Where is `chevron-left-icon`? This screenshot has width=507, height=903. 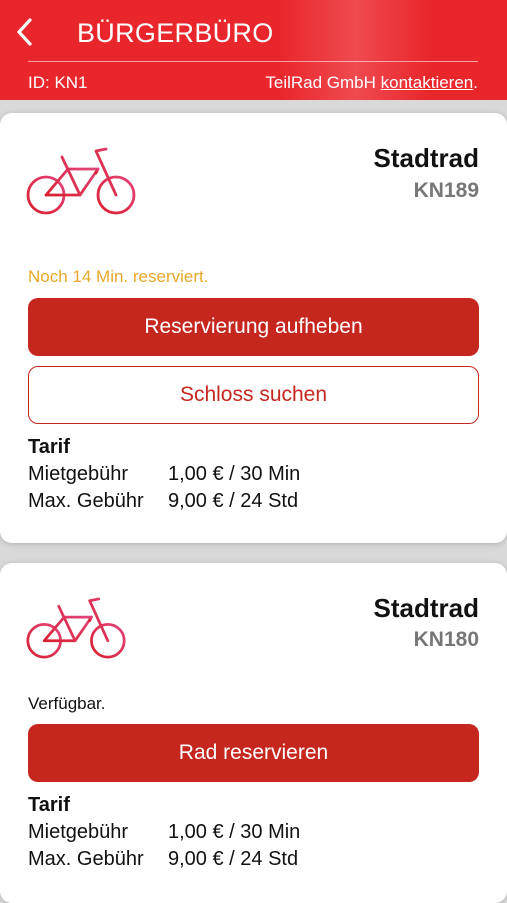
chevron-left-icon is located at coordinates (24, 32).